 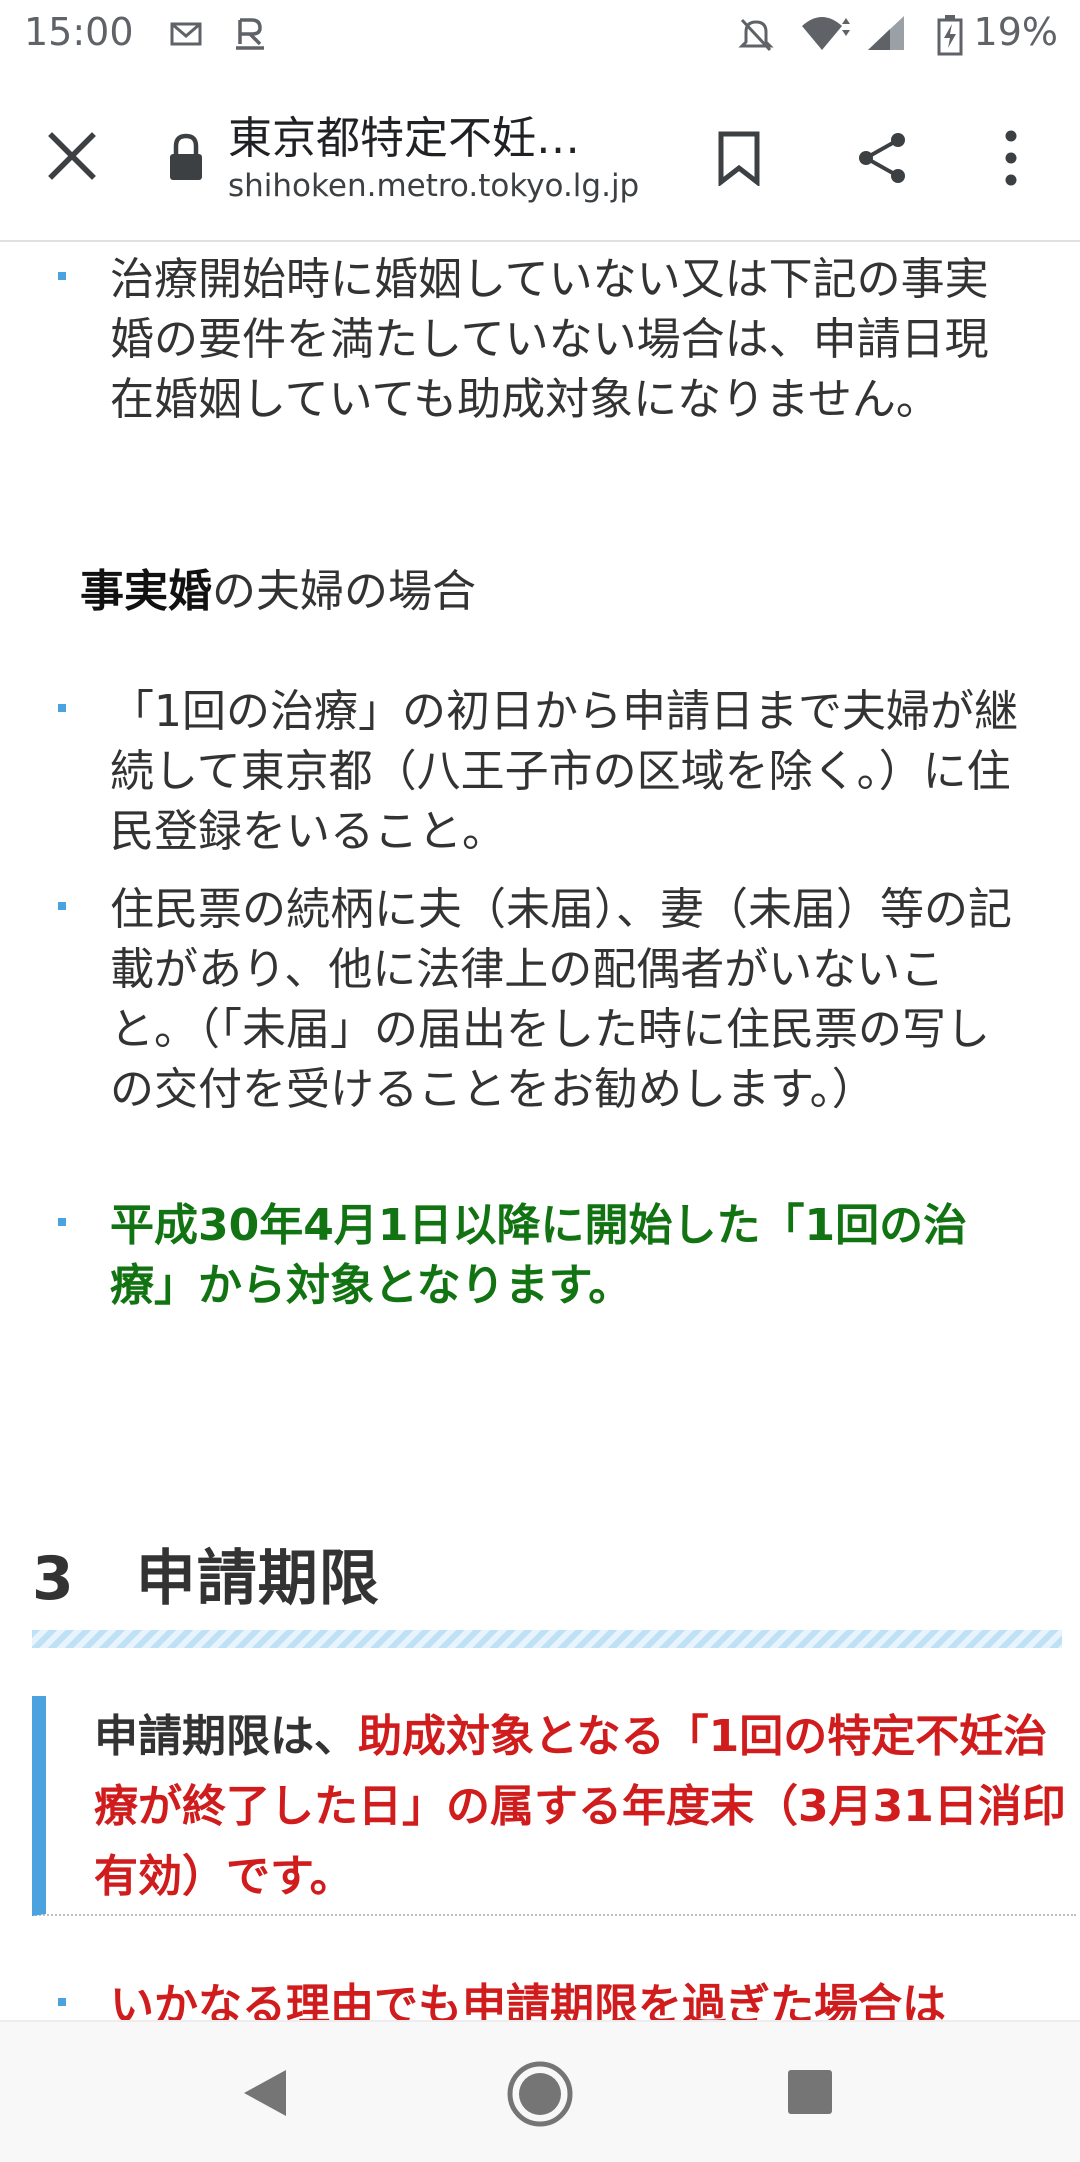 What do you see at coordinates (265, 2093) in the screenshot?
I see `back-icon` at bounding box center [265, 2093].